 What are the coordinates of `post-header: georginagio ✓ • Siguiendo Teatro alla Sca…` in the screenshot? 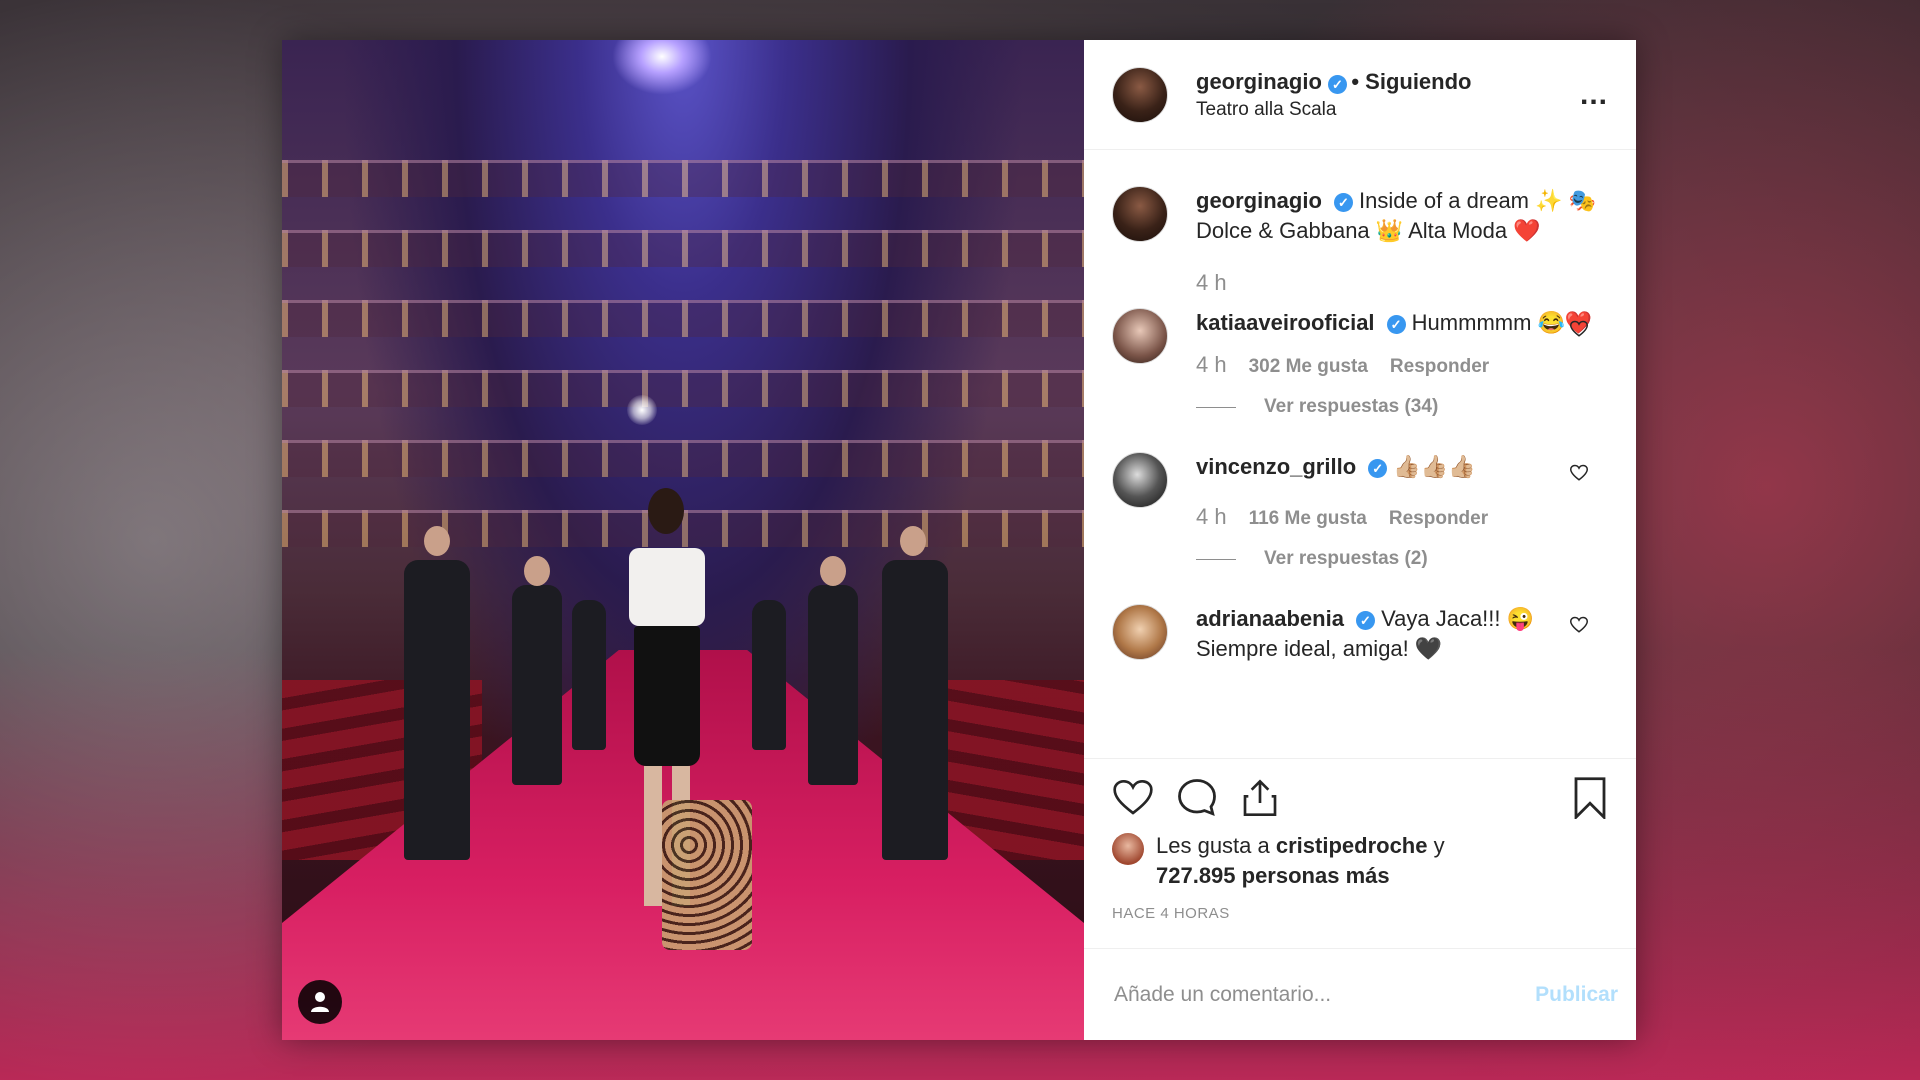 It's located at (1360, 95).